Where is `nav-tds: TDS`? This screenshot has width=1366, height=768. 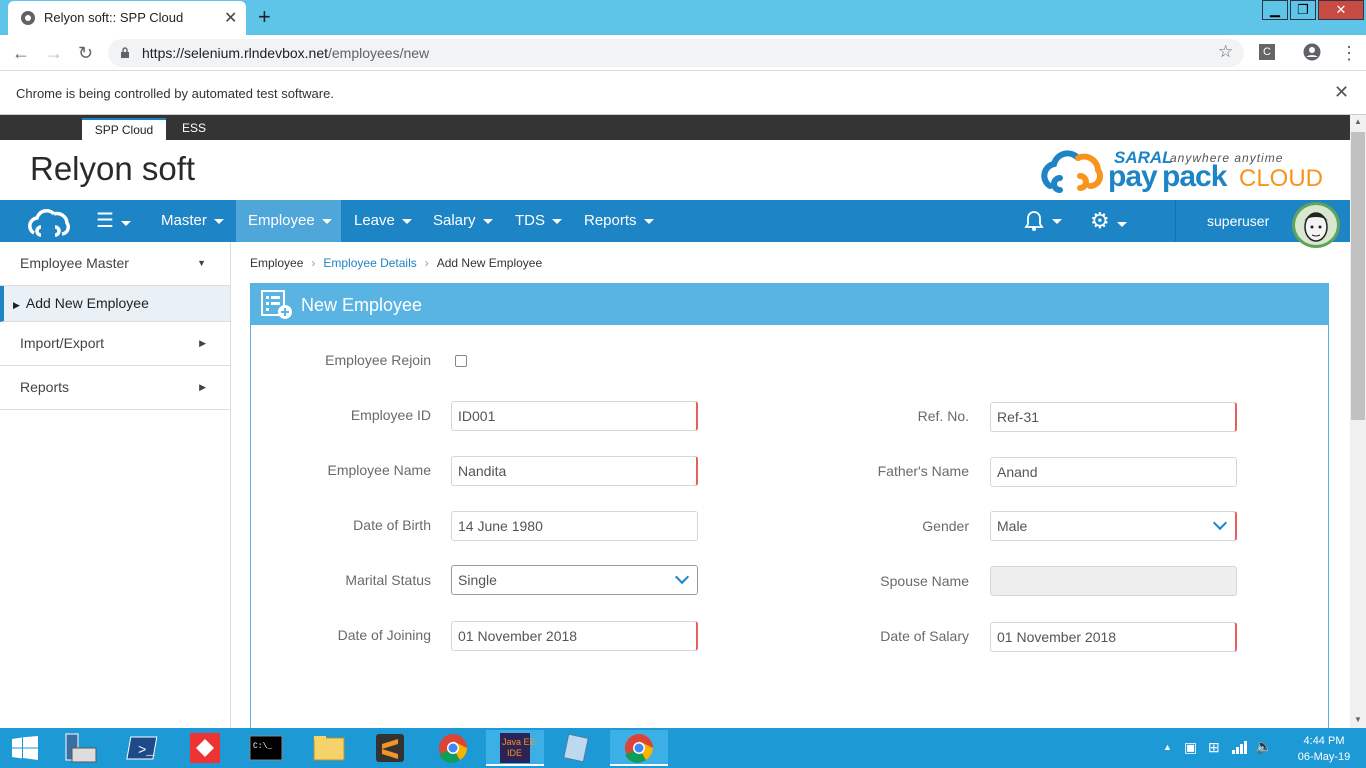
nav-tds: TDS is located at coordinates (538, 221).